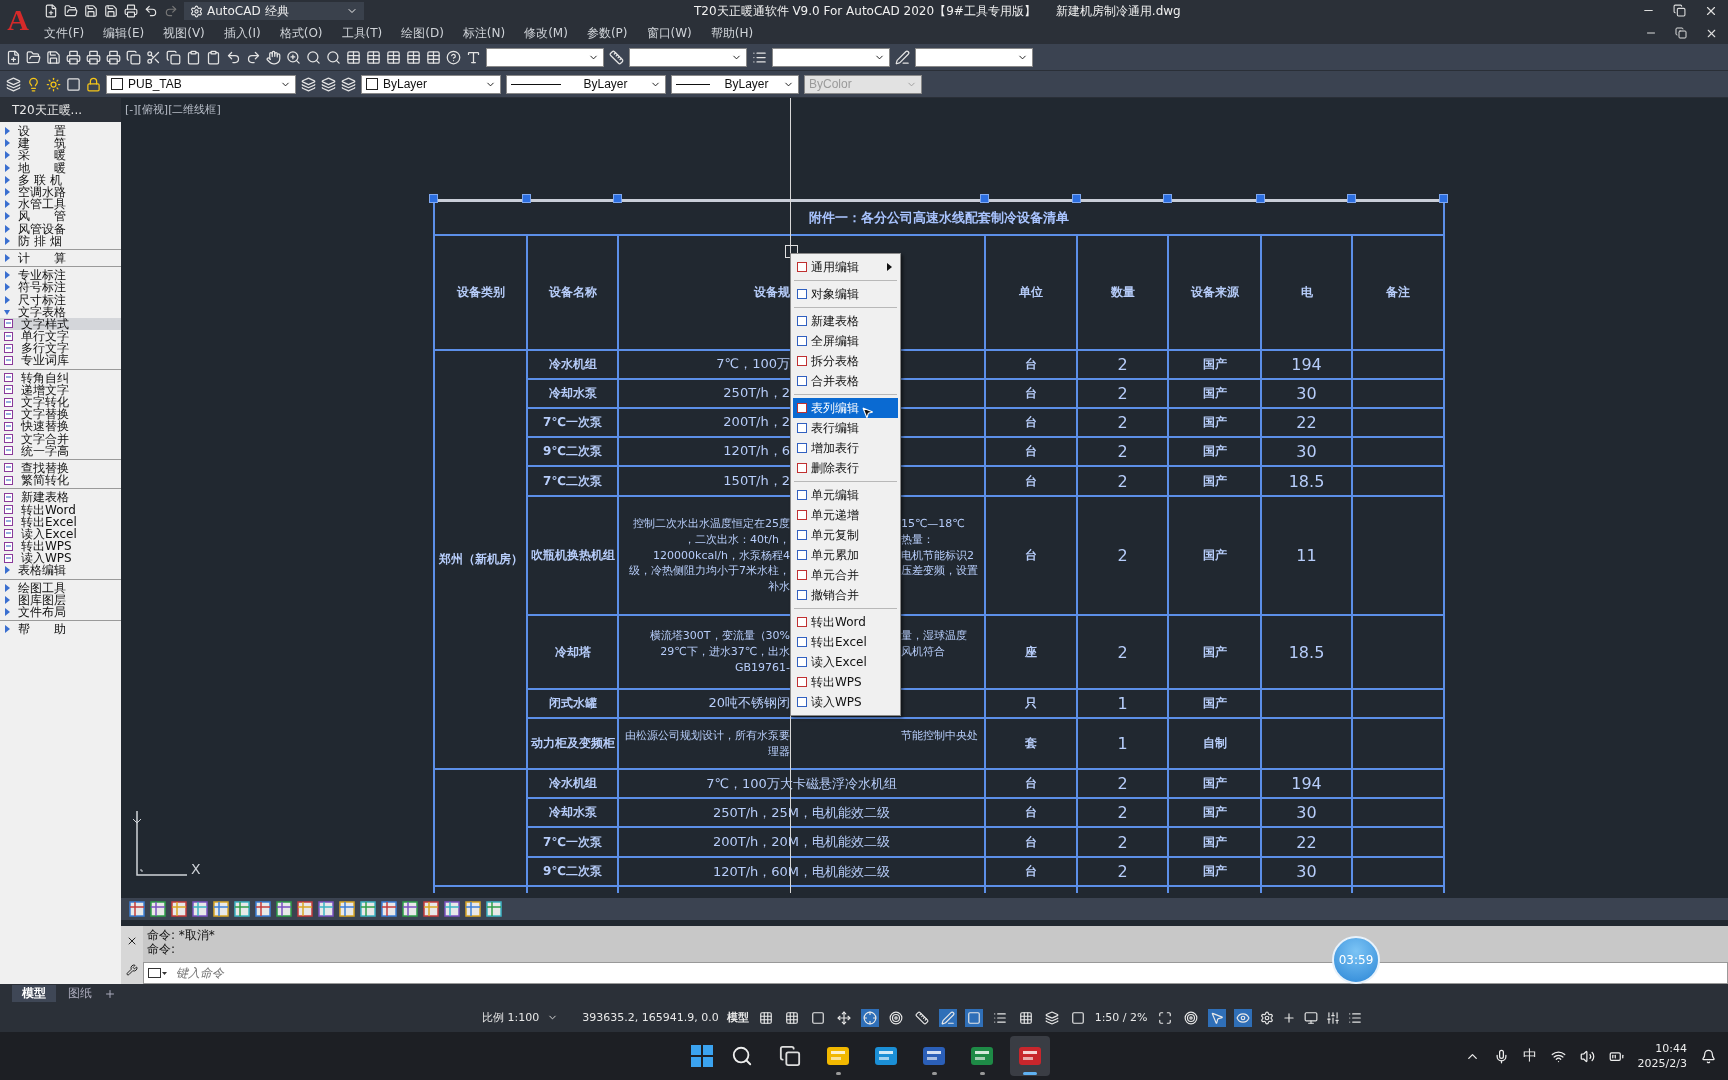 The height and width of the screenshot is (1080, 1728). Describe the element at coordinates (34, 993) in the screenshot. I see `layout-tab: 模型` at that location.